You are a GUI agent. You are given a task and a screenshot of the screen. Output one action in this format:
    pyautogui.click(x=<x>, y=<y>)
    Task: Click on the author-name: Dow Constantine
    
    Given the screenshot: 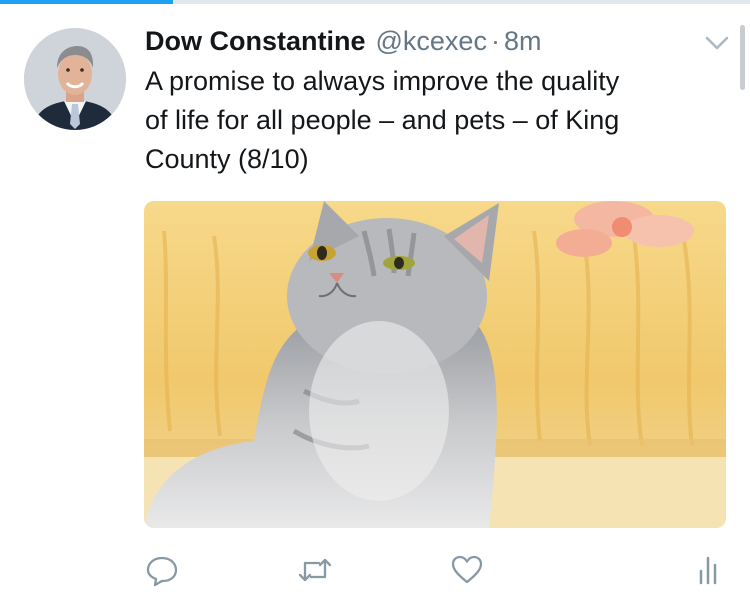 What is the action you would take?
    pyautogui.click(x=255, y=41)
    